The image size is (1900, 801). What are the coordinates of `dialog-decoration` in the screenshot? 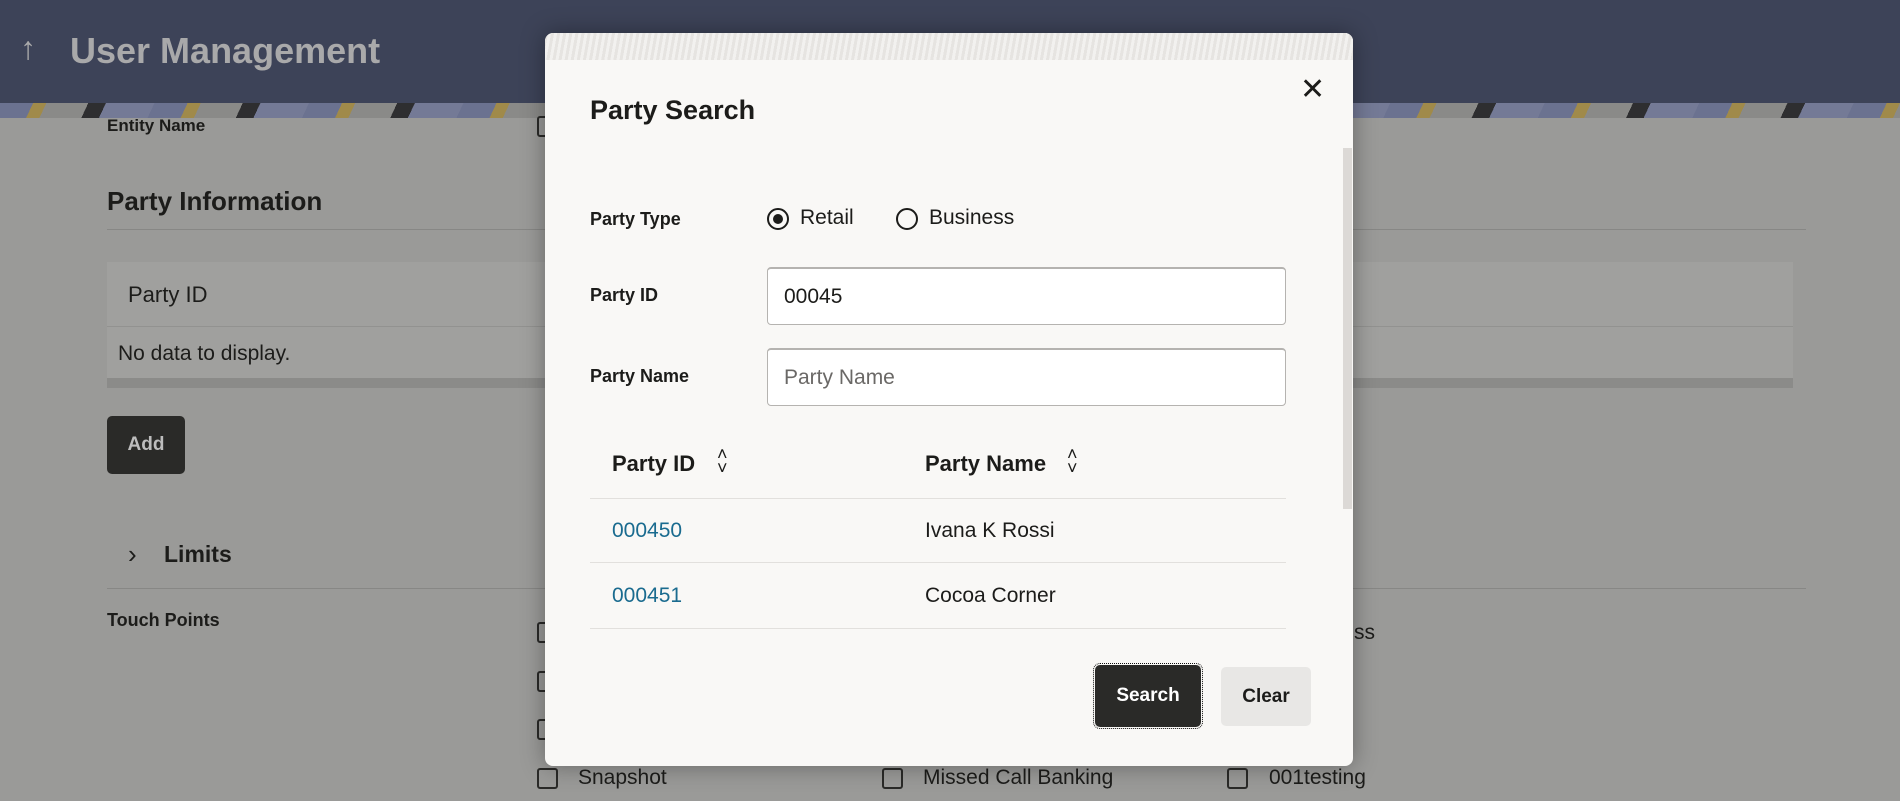 It's located at (949, 46).